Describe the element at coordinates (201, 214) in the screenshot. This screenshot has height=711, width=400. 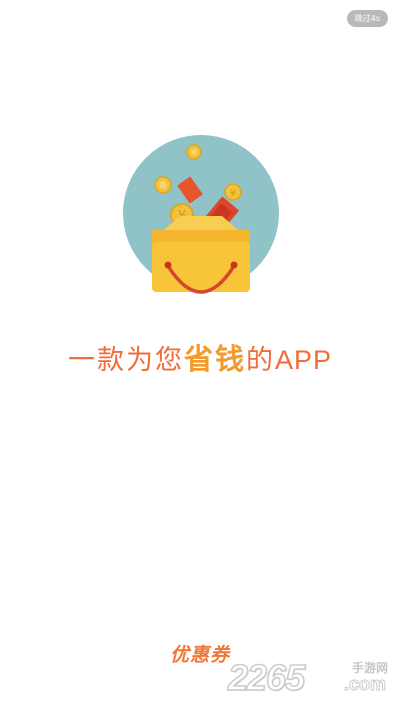
I see `hero-illustration: ¥ ¥` at that location.